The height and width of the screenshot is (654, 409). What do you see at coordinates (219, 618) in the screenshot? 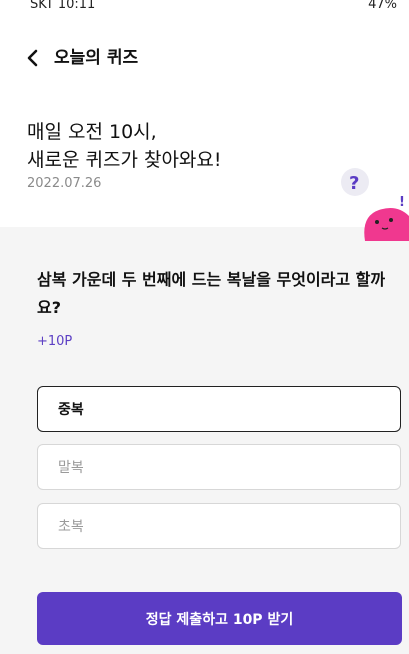
I see `submit-answer-button: 정답 제출하고 10P 받기` at bounding box center [219, 618].